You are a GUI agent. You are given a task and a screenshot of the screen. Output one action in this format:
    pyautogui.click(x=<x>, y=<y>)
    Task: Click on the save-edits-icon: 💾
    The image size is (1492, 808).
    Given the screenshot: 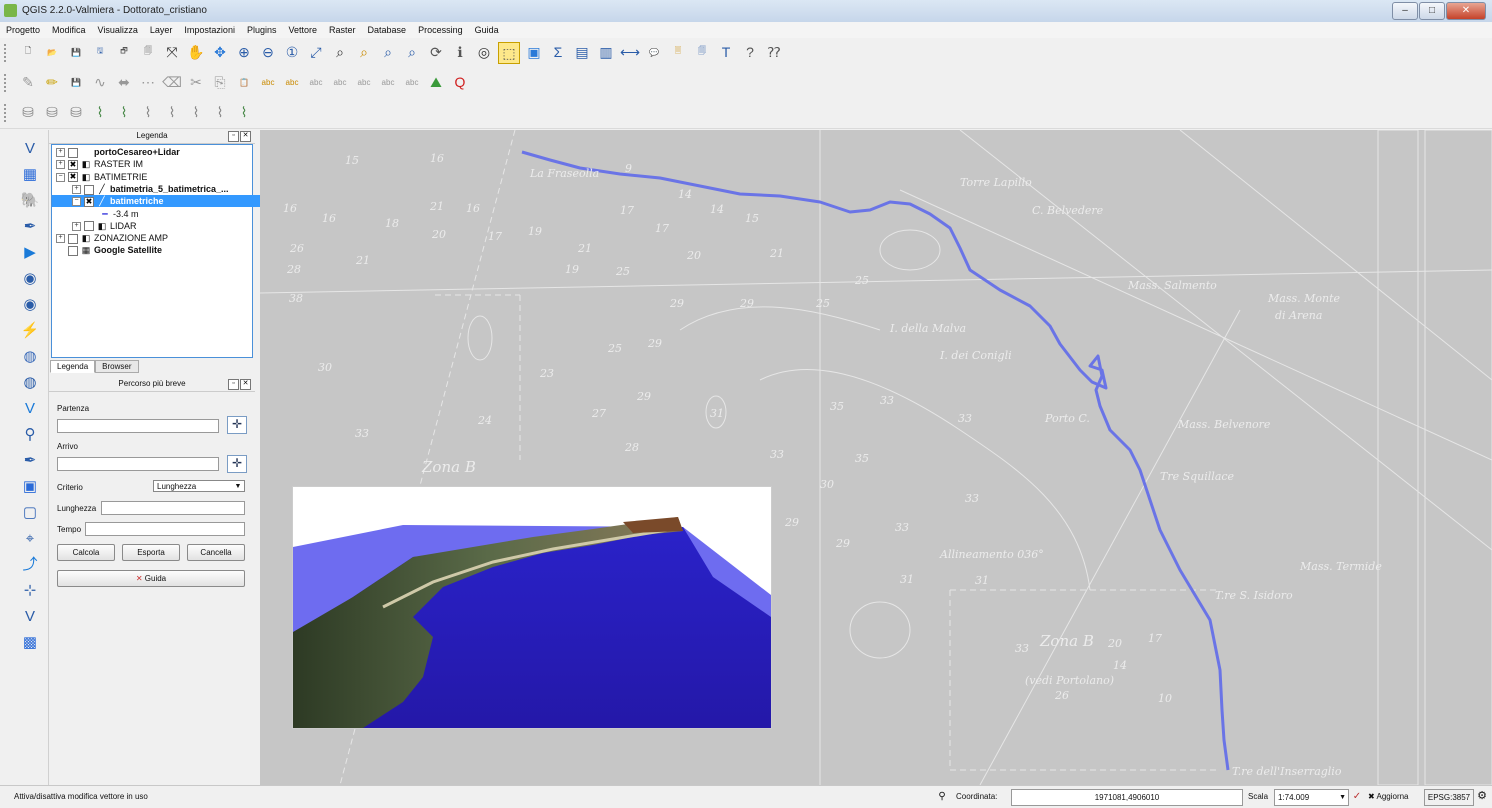 What is the action you would take?
    pyautogui.click(x=76, y=82)
    